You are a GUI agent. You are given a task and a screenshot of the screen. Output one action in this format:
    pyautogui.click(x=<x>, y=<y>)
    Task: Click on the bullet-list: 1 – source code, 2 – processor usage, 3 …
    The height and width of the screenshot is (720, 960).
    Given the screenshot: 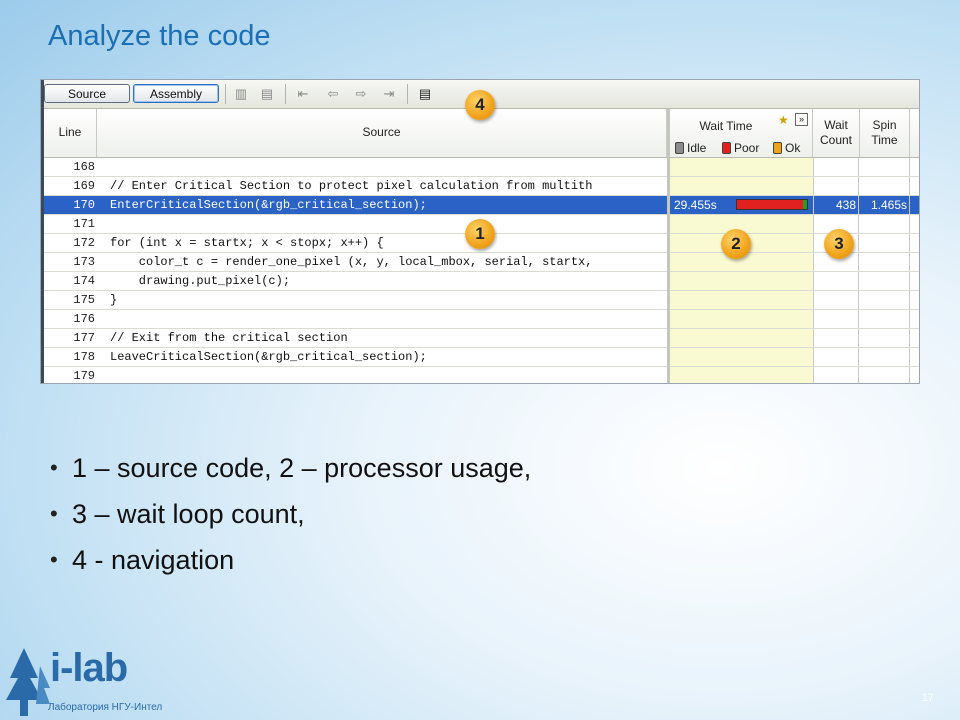 What is the action you would take?
    pyautogui.click(x=290, y=519)
    